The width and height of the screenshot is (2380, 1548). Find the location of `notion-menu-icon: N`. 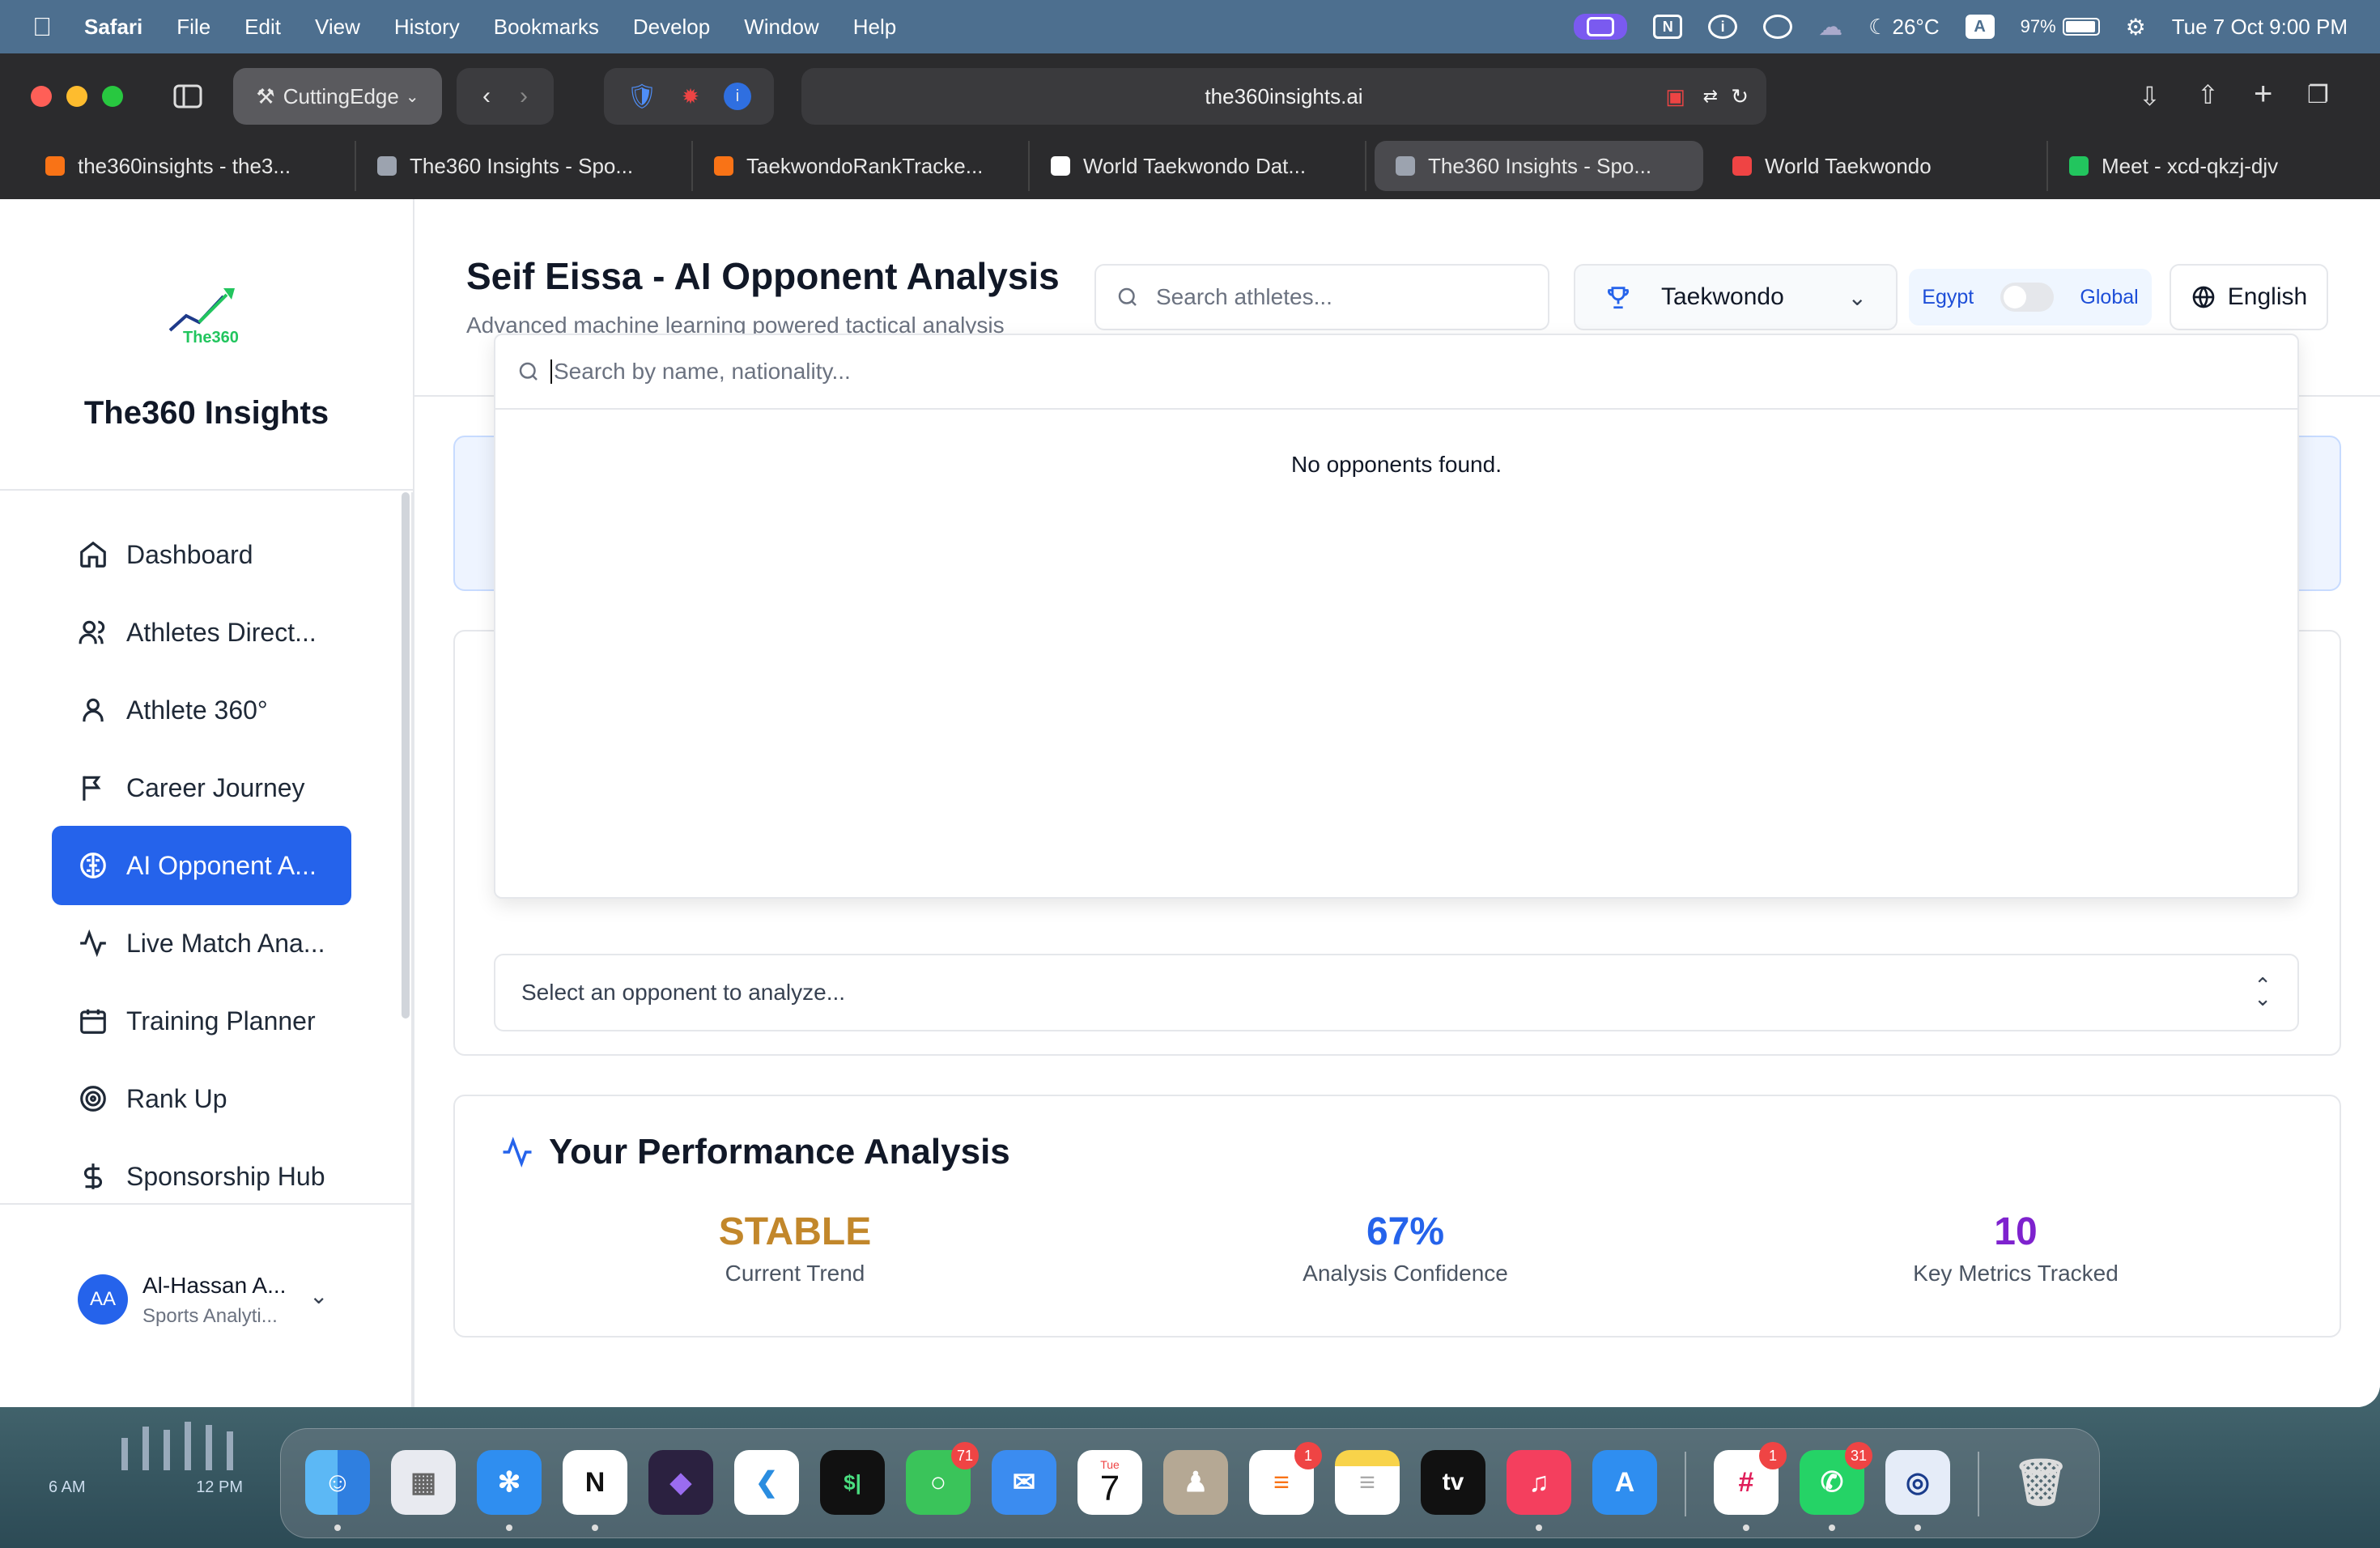

notion-menu-icon: N is located at coordinates (1668, 27).